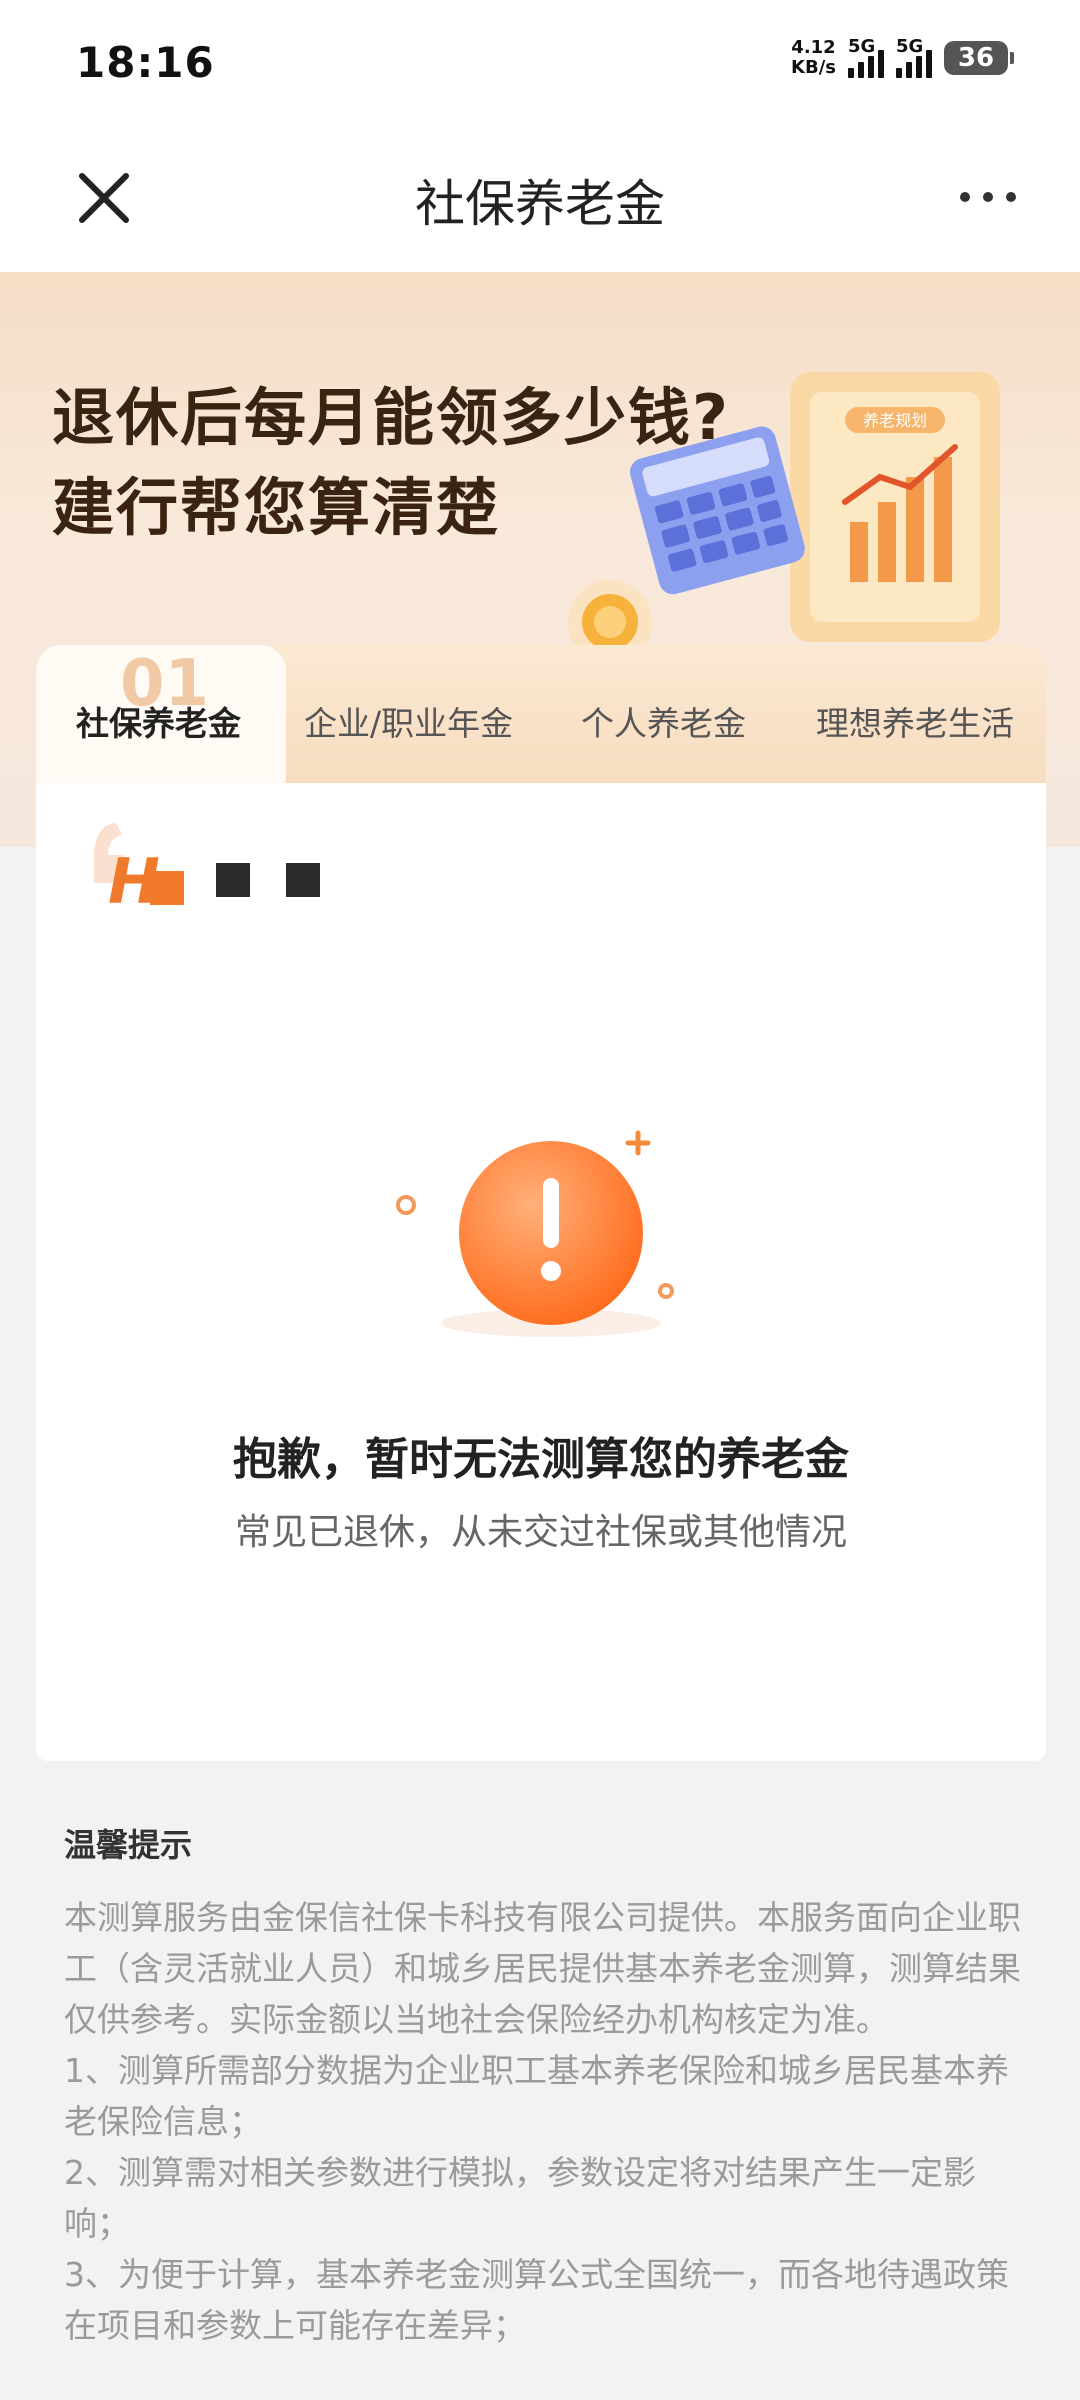 The width and height of the screenshot is (1080, 2400). What do you see at coordinates (128, 1845) in the screenshot?
I see `tips-title: 温馨提示` at bounding box center [128, 1845].